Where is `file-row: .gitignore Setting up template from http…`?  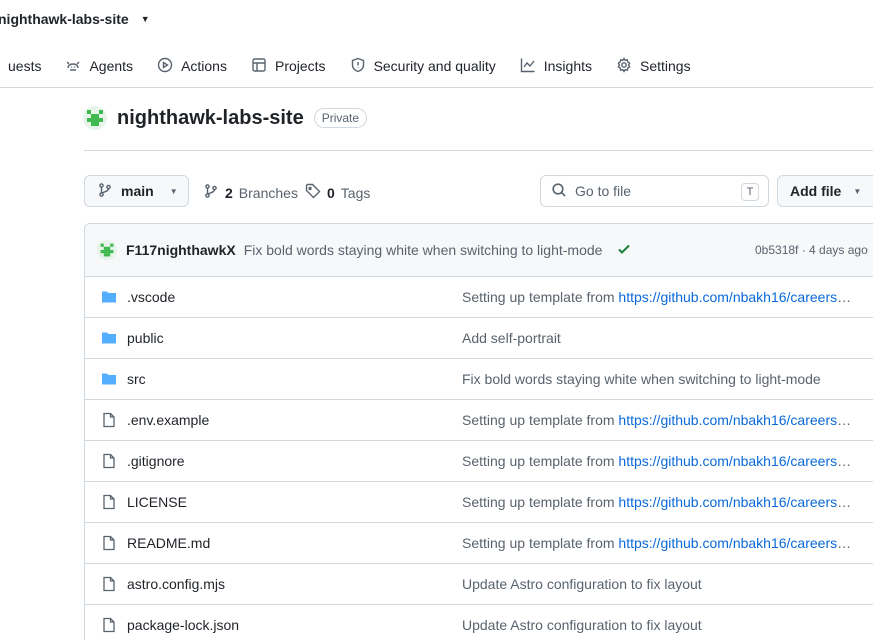
file-row: .gitignore Setting up template from http… is located at coordinates (479, 461).